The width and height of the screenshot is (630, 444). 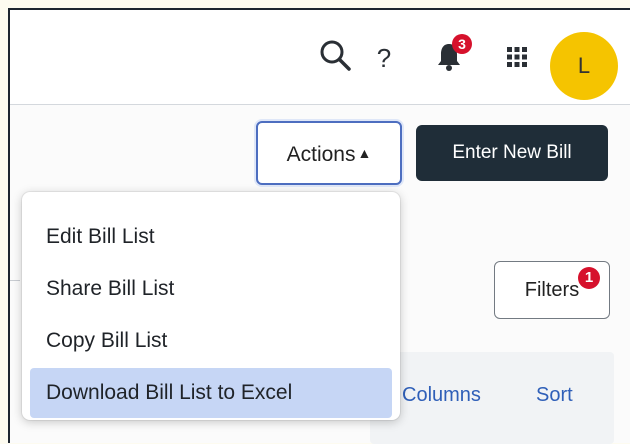 I want to click on user-avatar: L, so click(x=584, y=66).